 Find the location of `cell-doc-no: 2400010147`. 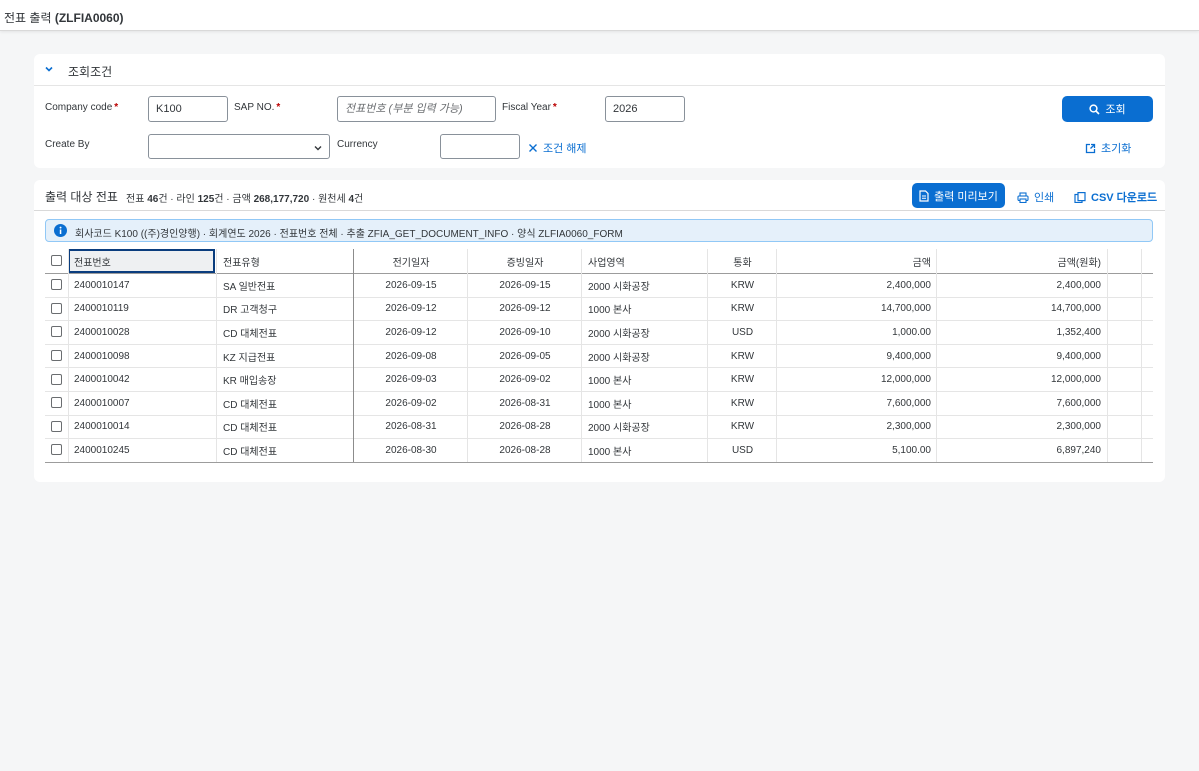

cell-doc-no: 2400010147 is located at coordinates (102, 285).